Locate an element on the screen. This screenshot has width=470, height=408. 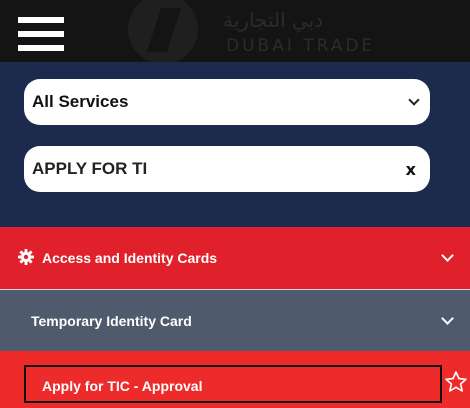
clear-search-button: x is located at coordinates (411, 169).